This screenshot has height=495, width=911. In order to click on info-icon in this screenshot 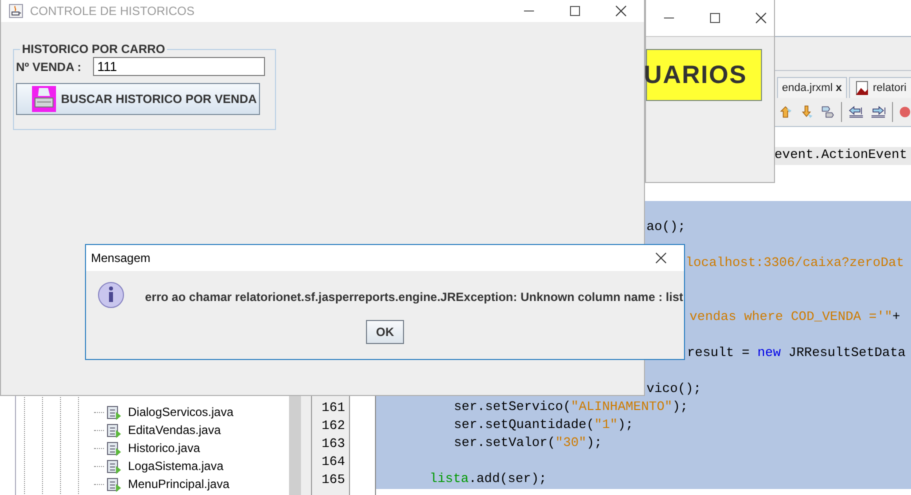, I will do `click(111, 295)`.